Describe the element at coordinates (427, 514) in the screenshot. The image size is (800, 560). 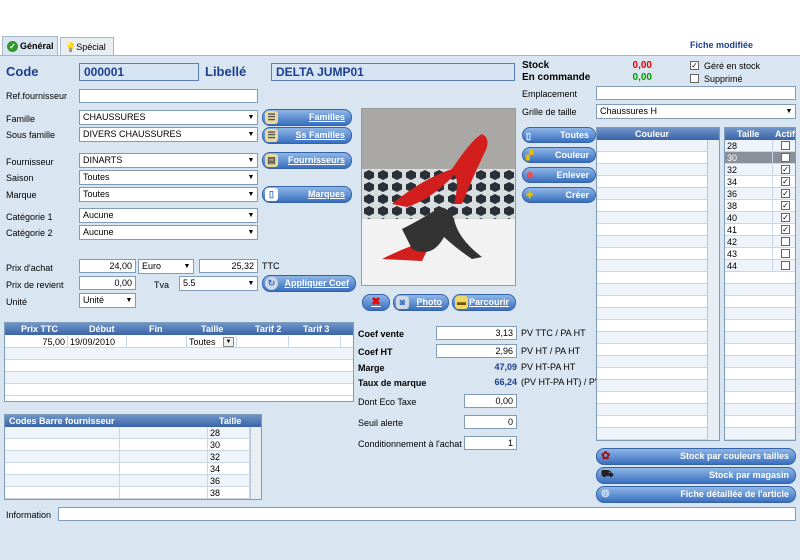
I see `information-field` at that location.